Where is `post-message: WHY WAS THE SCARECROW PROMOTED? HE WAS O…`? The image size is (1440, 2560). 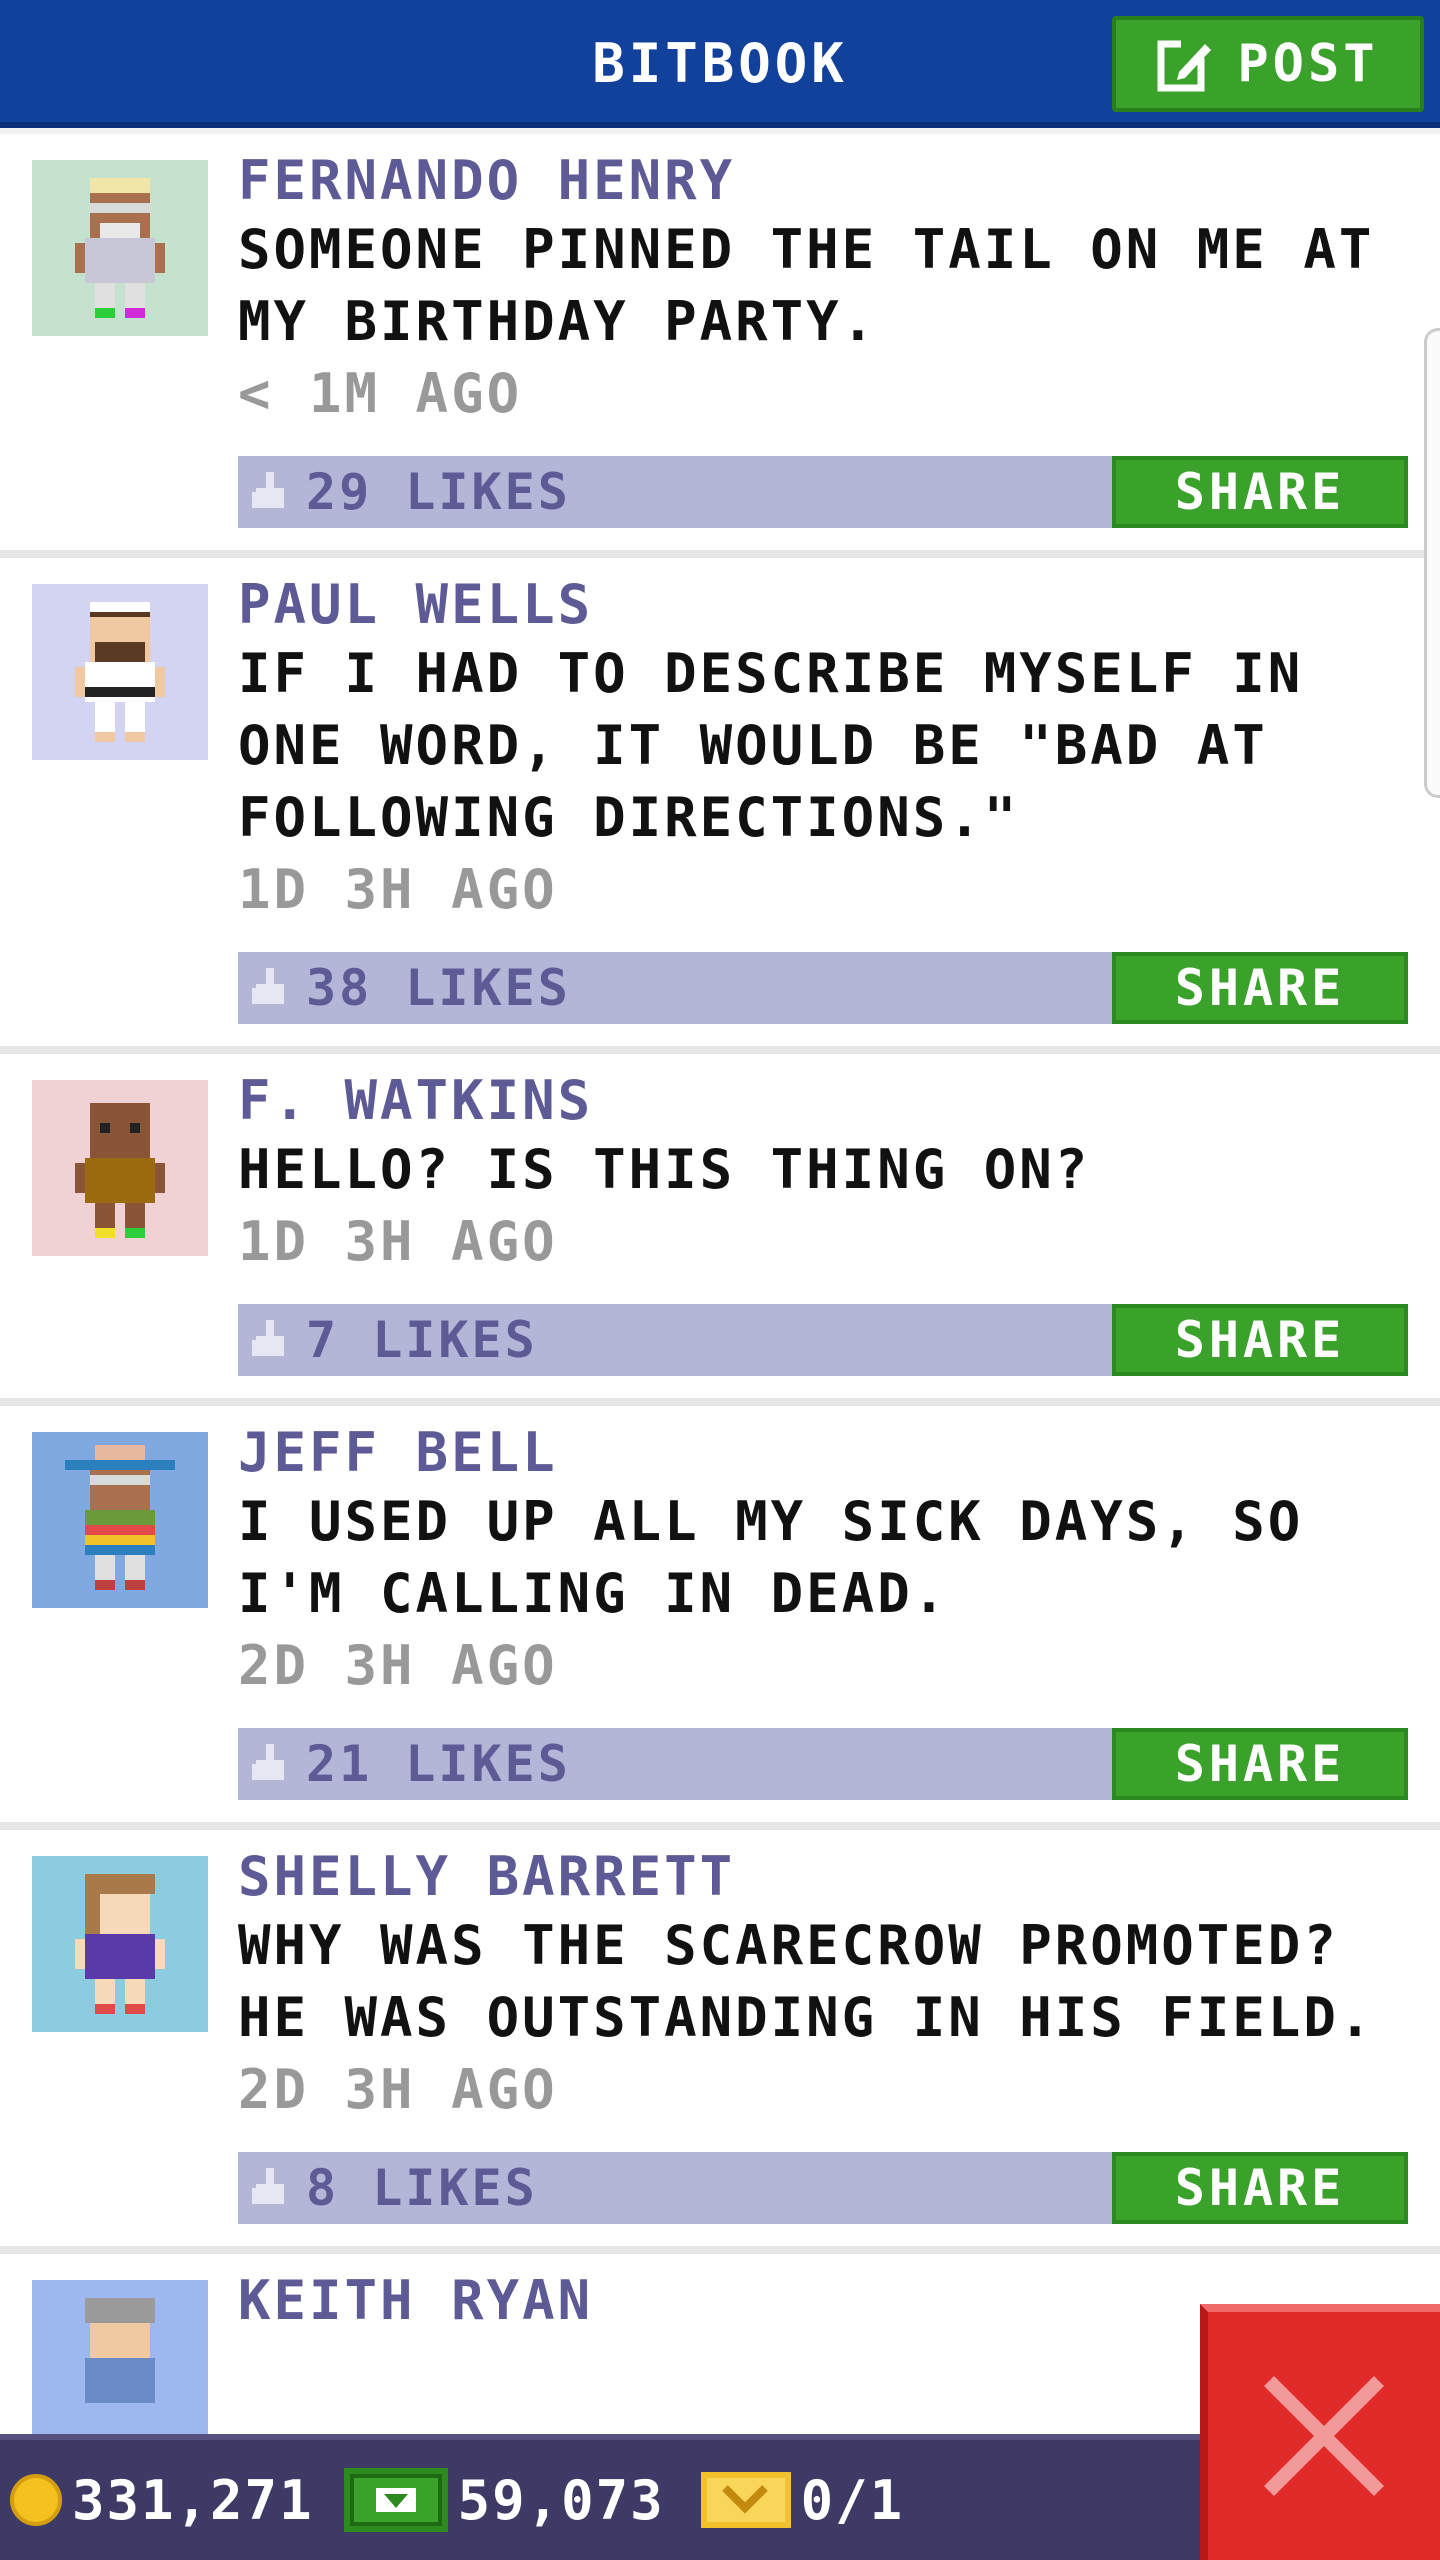 post-message: WHY WAS THE SCARECROW PROMOTED? HE WAS O… is located at coordinates (806, 1981).